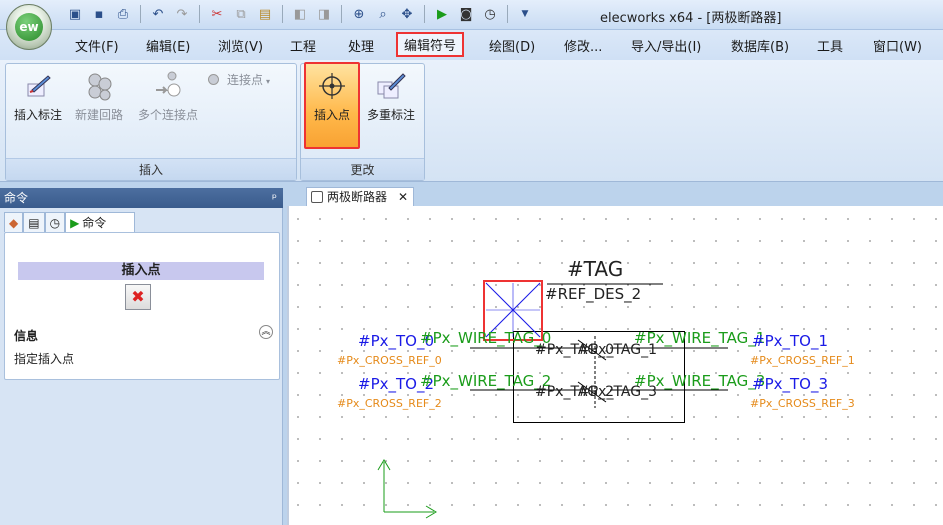  What do you see at coordinates (486, 381) in the screenshot?
I see `px-wire-tag-2: #Px_WIRE_TAG_2` at bounding box center [486, 381].